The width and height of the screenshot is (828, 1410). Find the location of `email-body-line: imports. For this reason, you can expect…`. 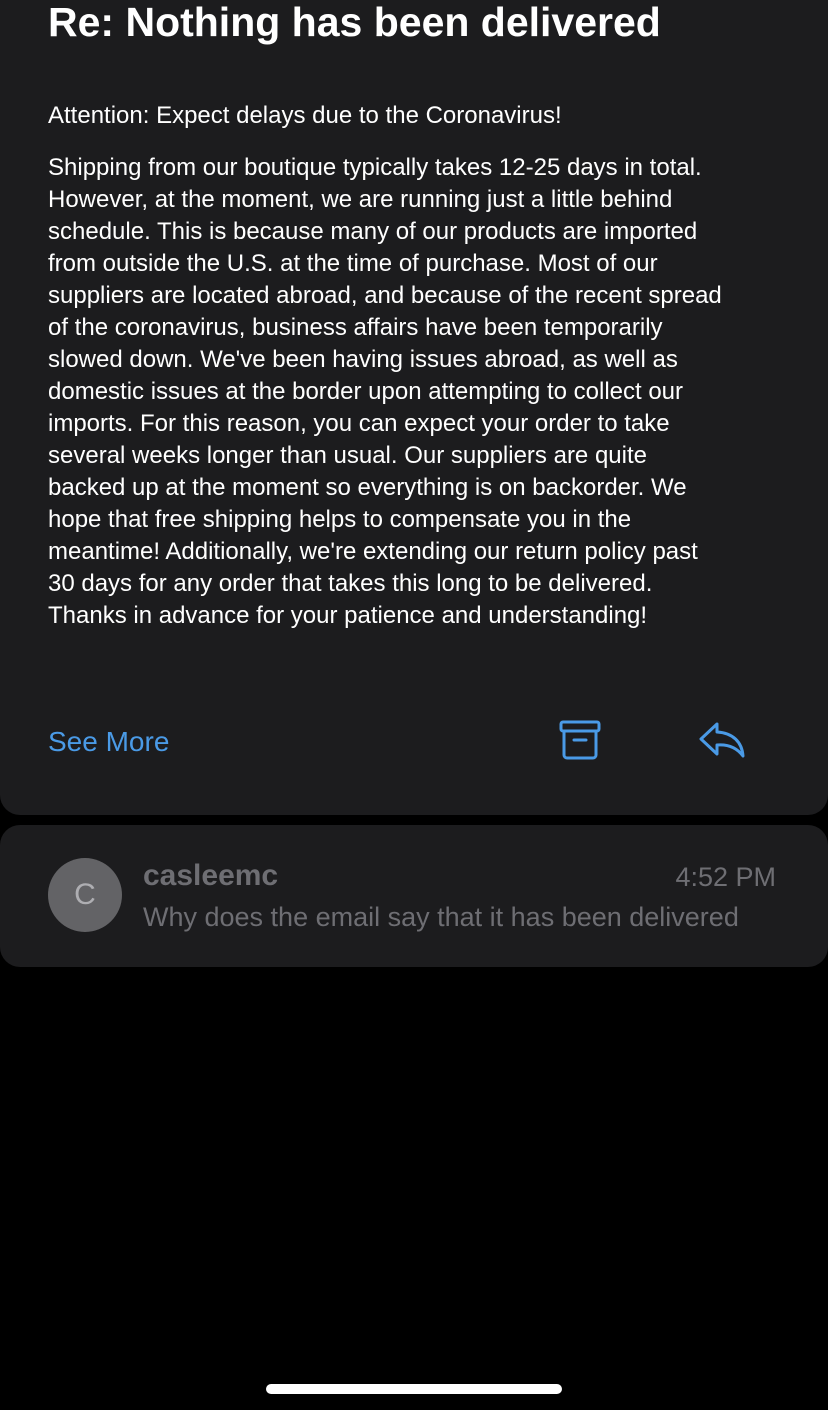

email-body-line: imports. For this reason, you can expect… is located at coordinates (359, 423).